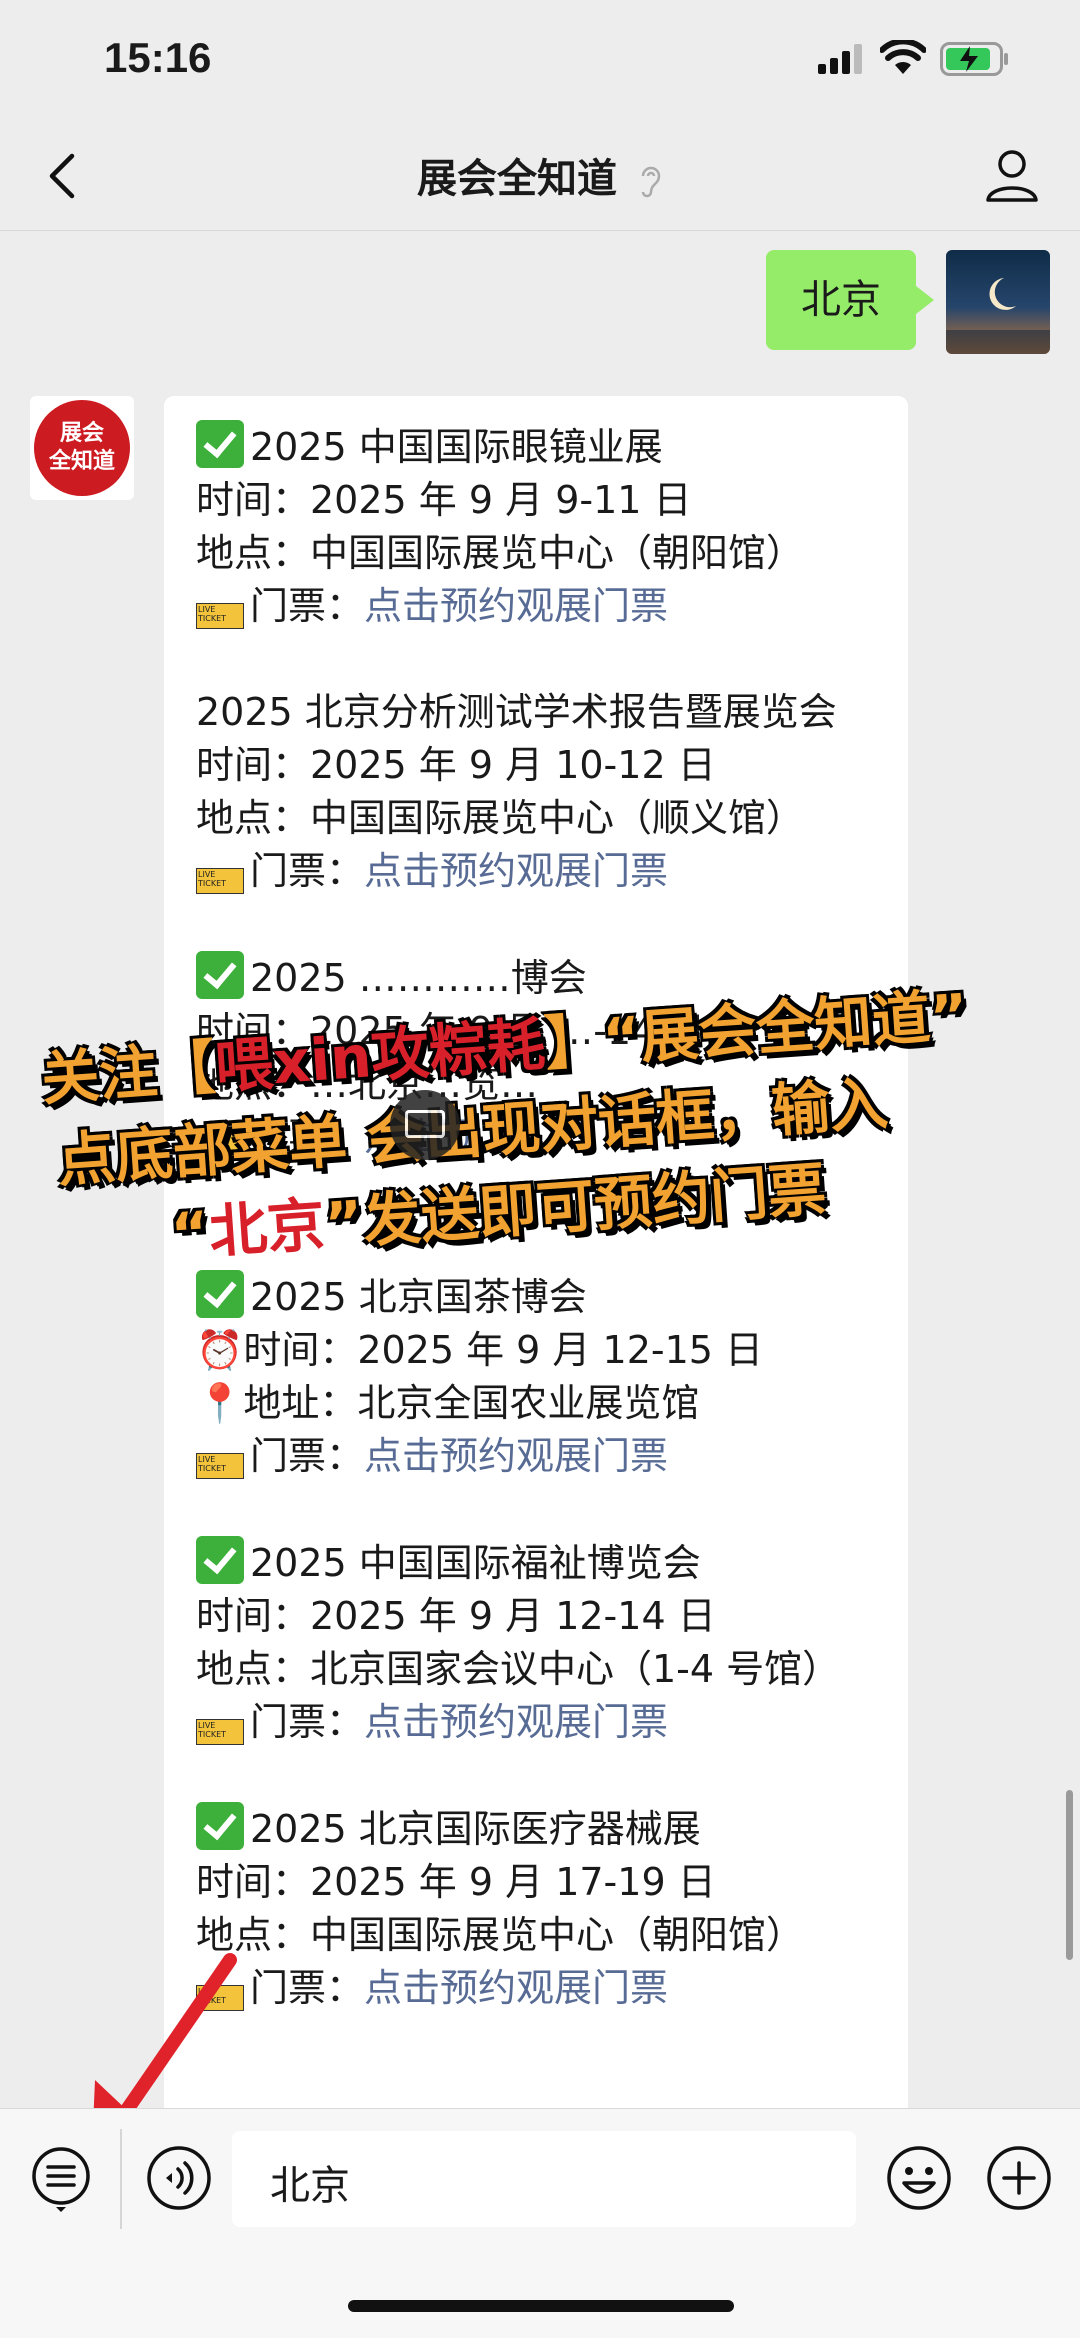  I want to click on annotation-arrow-circle, so click(310, 2099).